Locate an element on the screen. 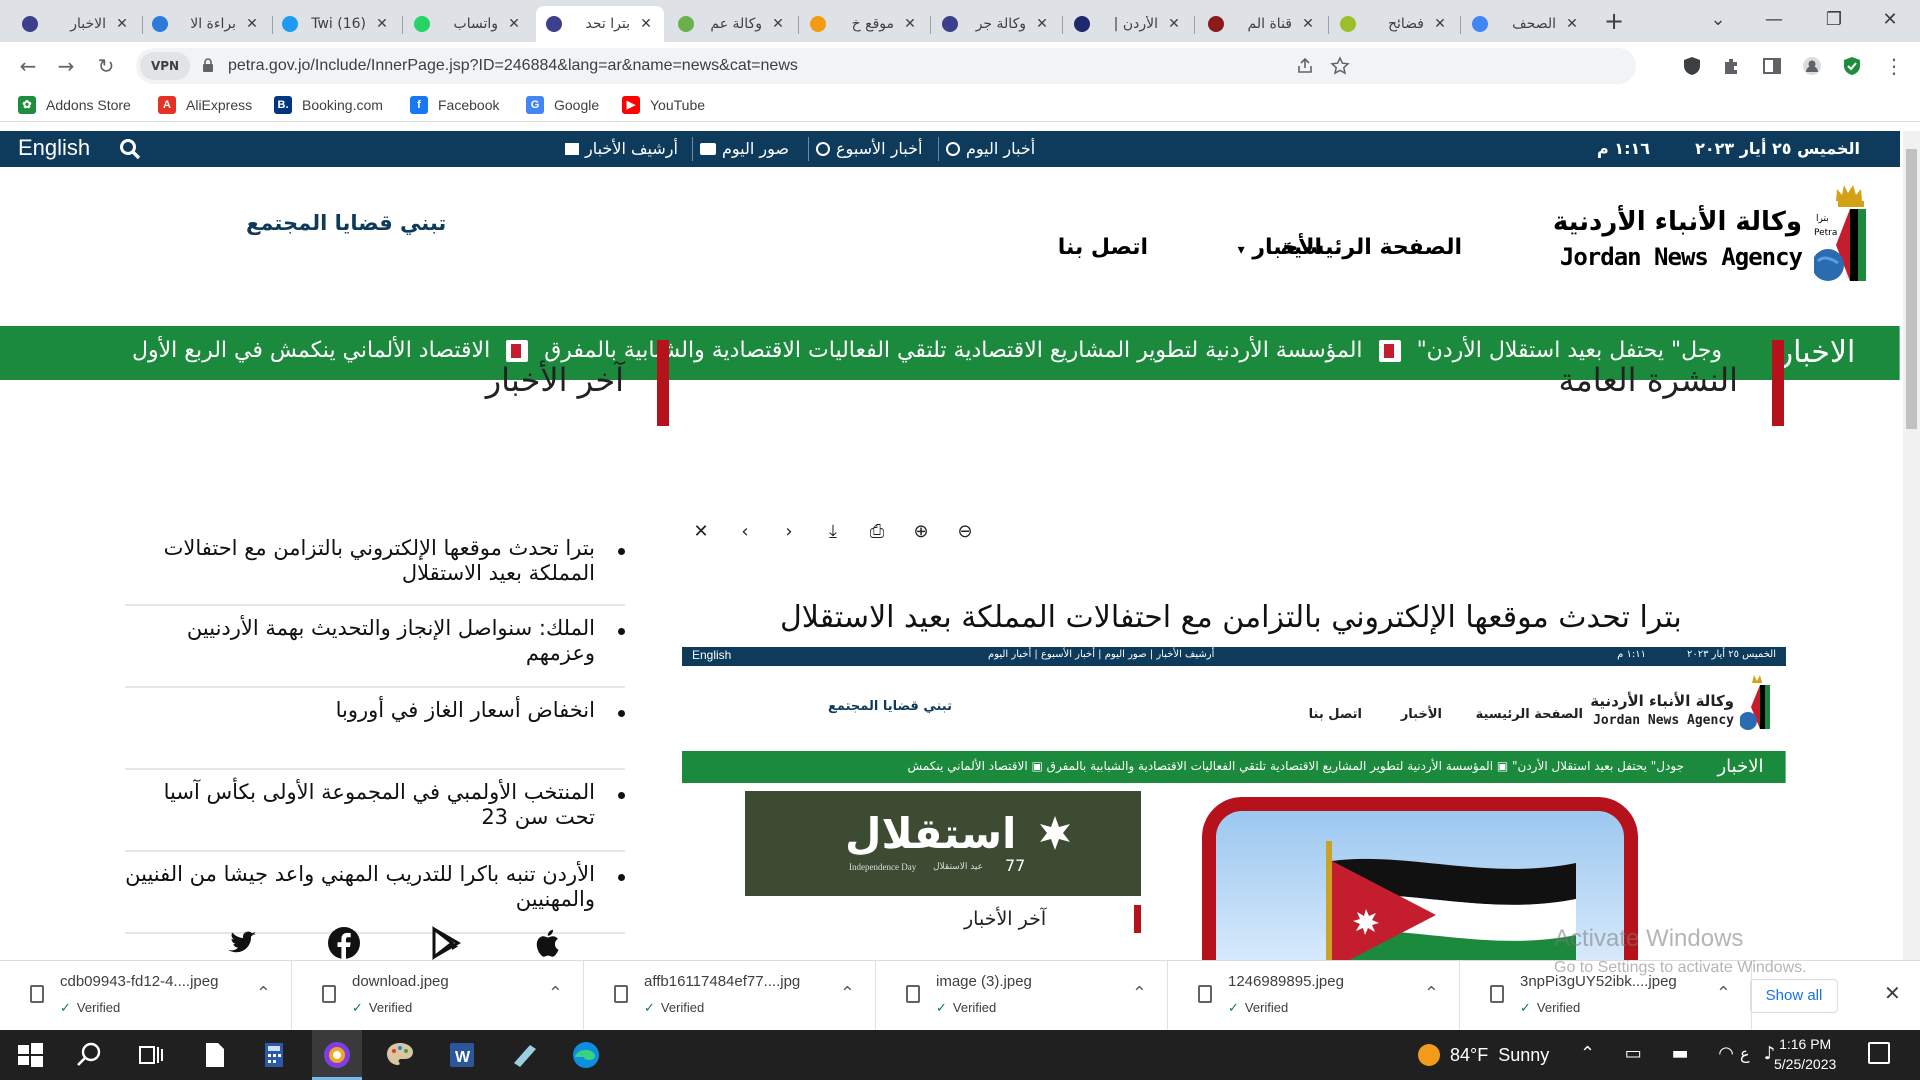 The width and height of the screenshot is (1920, 1080). vpn-badge: VPN is located at coordinates (165, 66).